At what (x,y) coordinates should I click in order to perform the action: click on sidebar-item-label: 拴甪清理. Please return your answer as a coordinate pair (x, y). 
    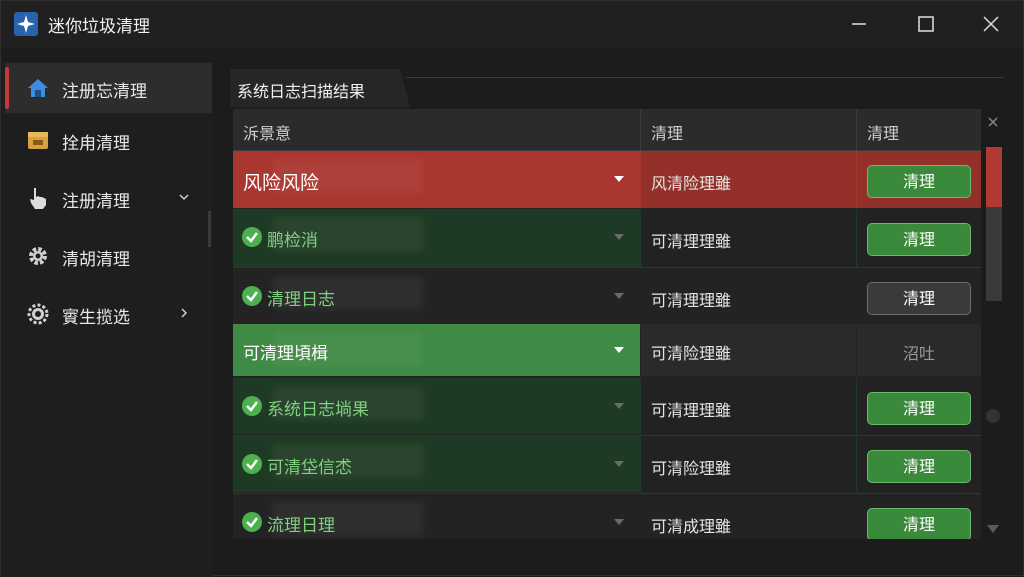
    Looking at the image, I should click on (96, 144).